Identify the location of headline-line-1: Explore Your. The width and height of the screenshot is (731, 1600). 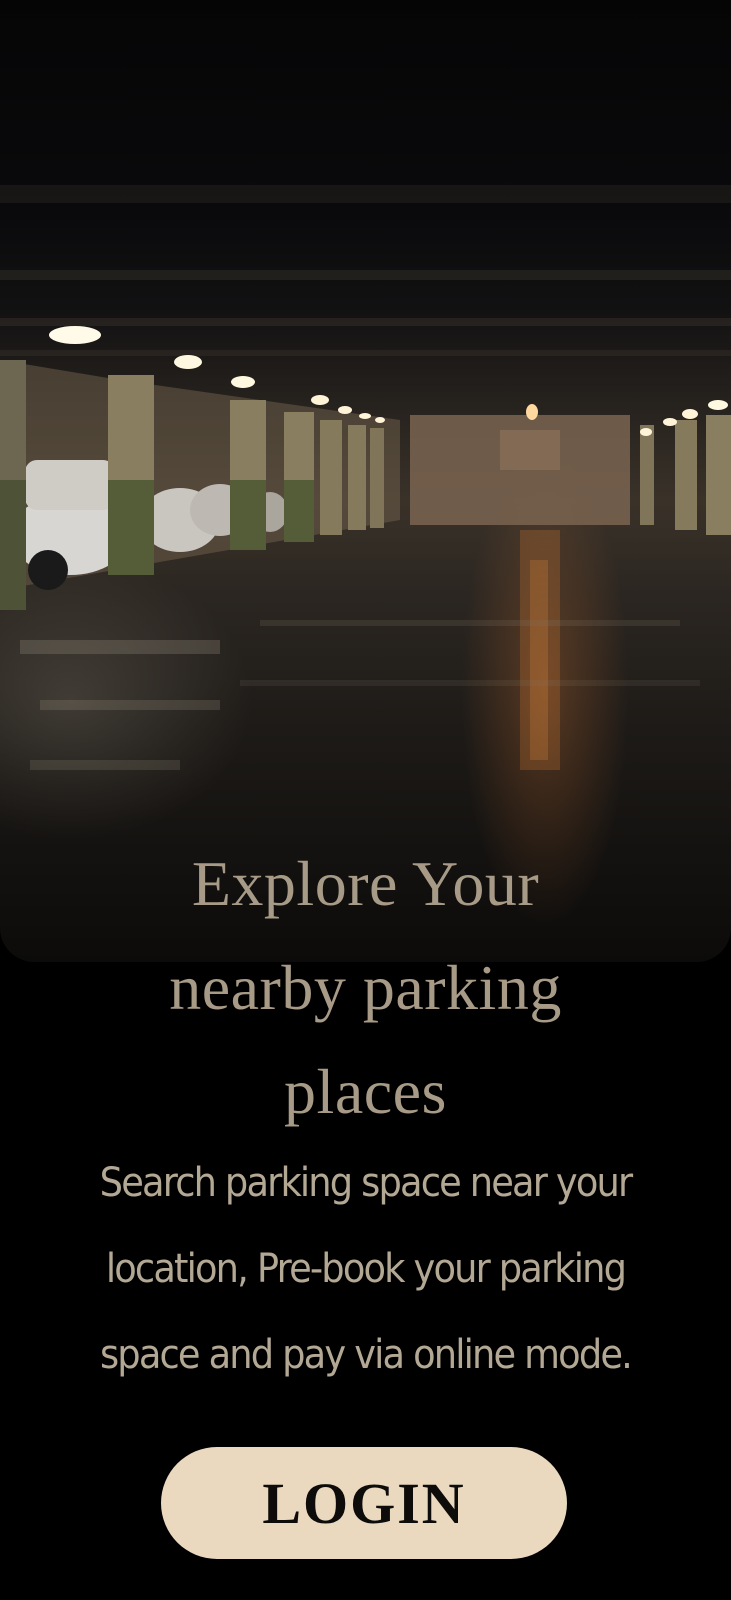
(365, 883).